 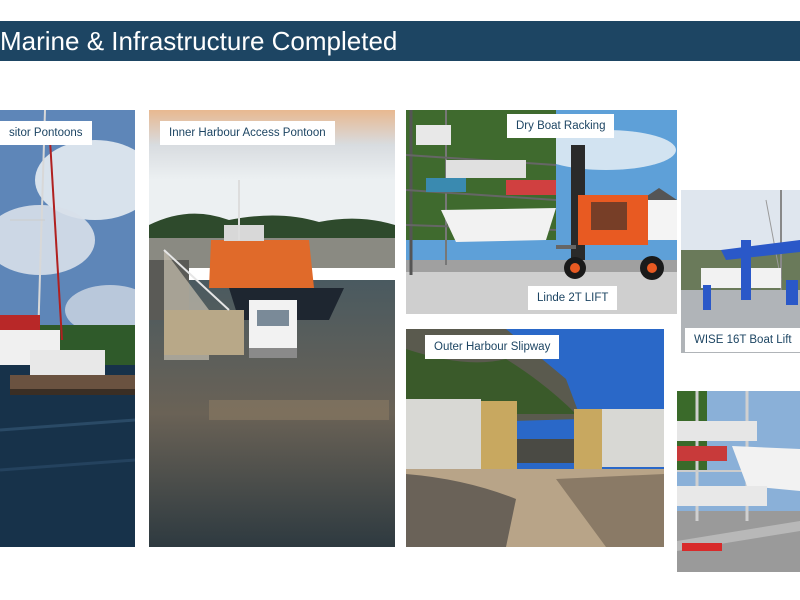 I want to click on title-bar: Marine & Infrastructure Completed, so click(x=400, y=41).